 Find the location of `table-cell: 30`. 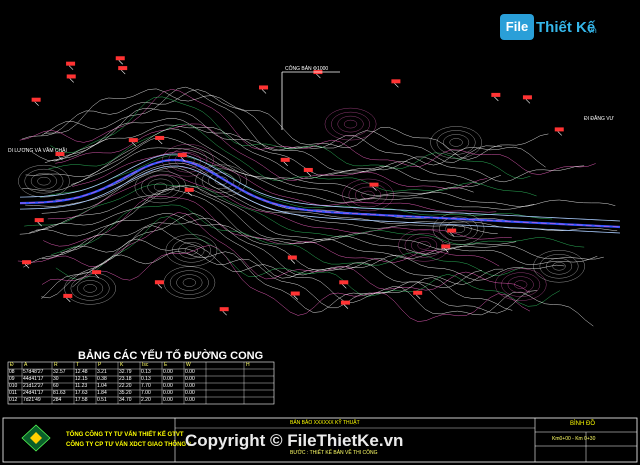

table-cell: 30 is located at coordinates (56, 379).